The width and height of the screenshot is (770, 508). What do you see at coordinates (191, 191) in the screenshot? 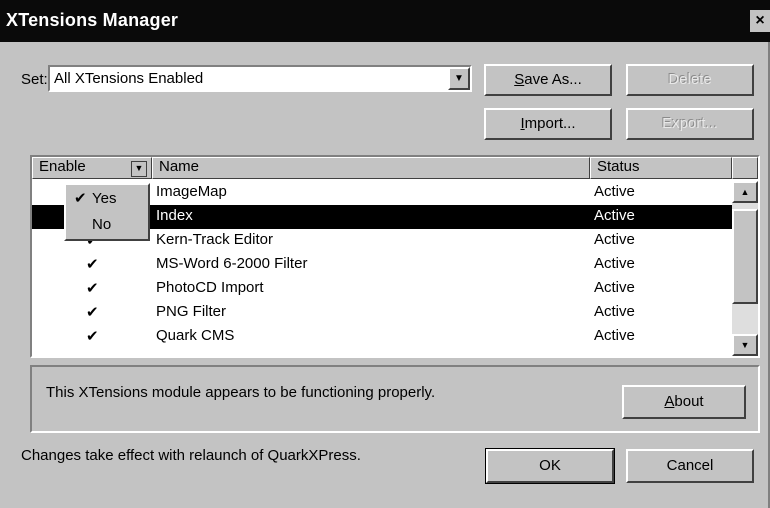
I see `row-name: ImageMap` at bounding box center [191, 191].